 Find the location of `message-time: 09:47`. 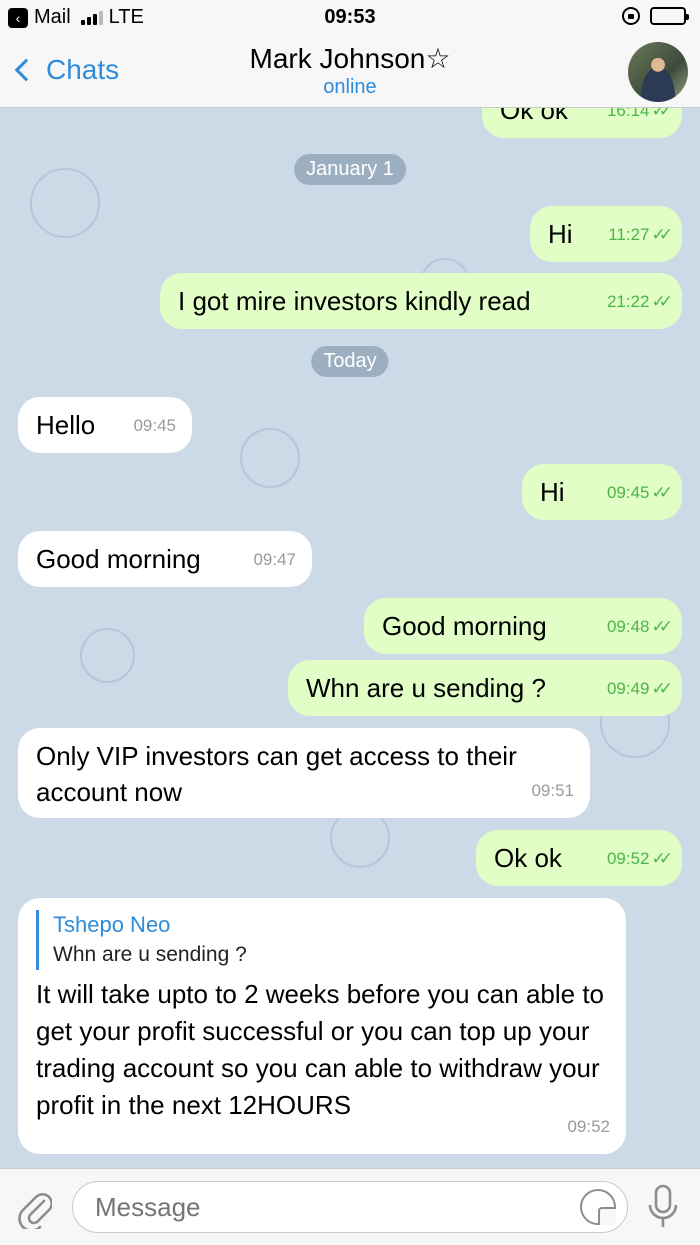

message-time: 09:47 is located at coordinates (274, 559).